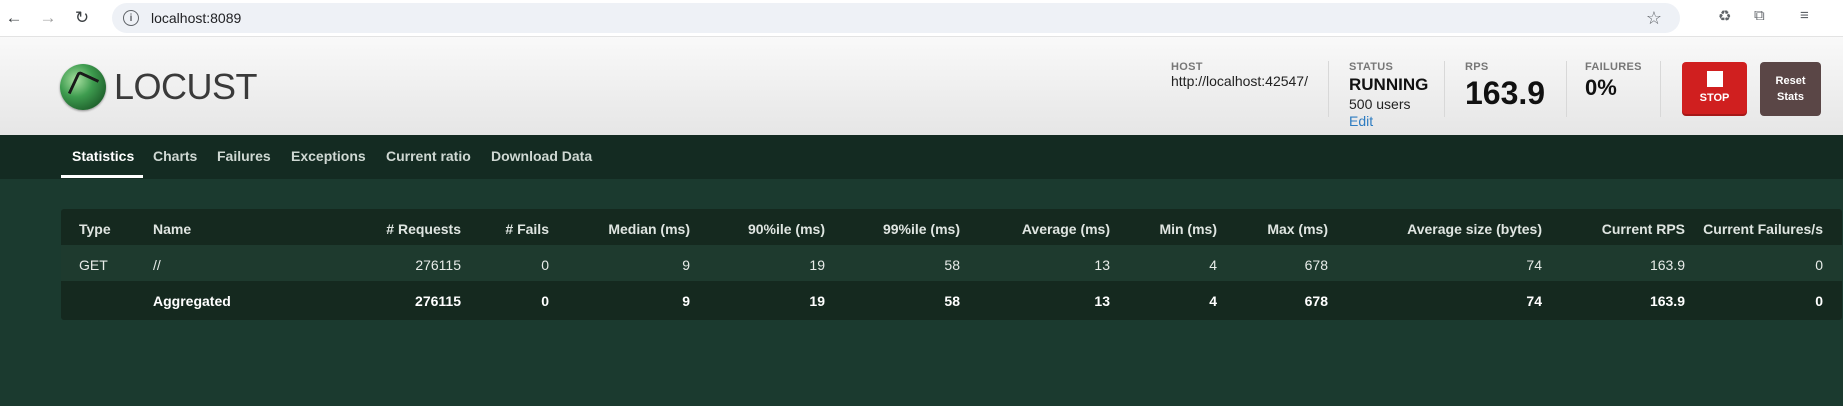  I want to click on column-header: 99%ile (ms), so click(921, 229).